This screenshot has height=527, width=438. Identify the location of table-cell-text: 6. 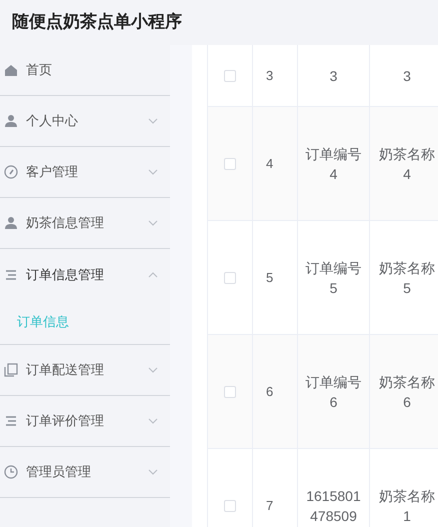
(270, 391).